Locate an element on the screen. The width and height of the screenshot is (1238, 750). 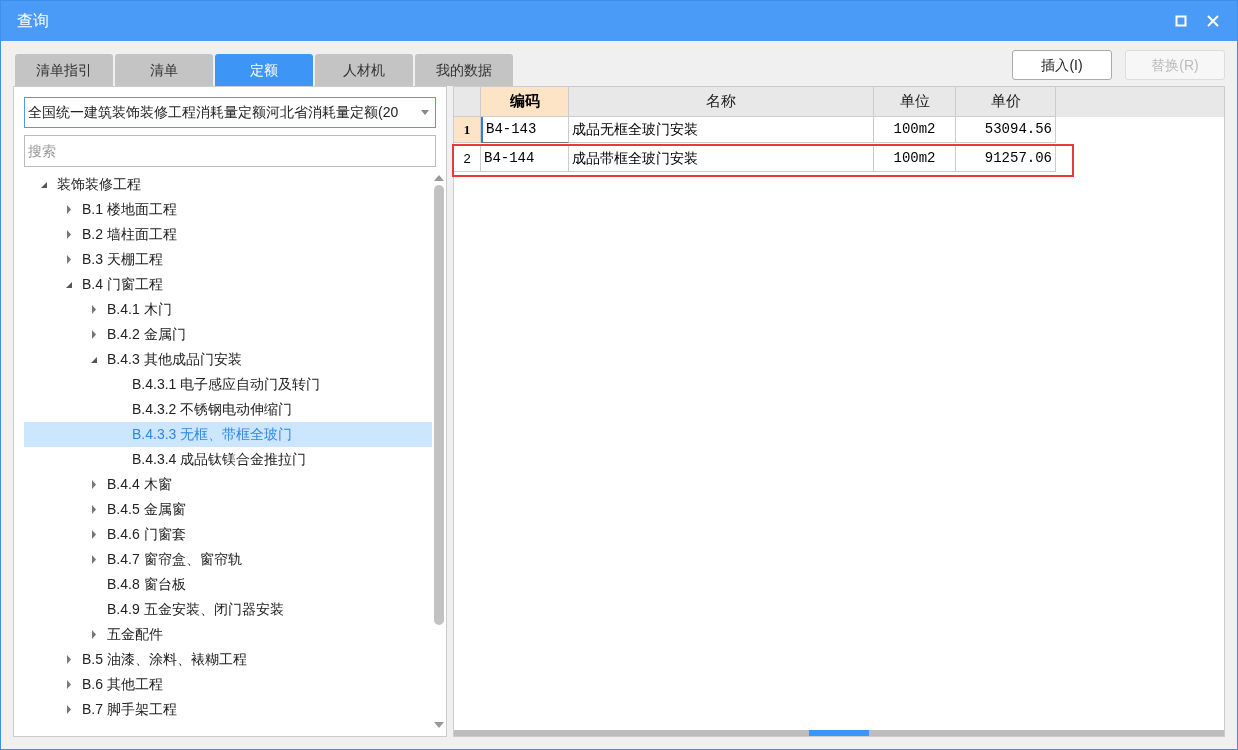
tree-item: B.7 脚手架工程 is located at coordinates (228, 709).